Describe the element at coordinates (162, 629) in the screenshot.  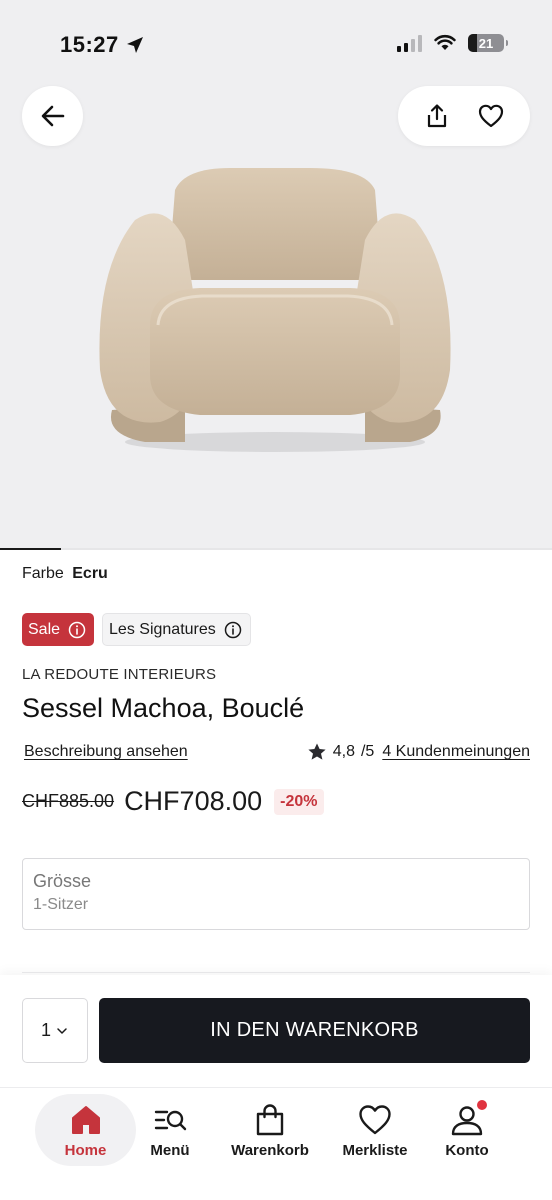
I see `signatures-badge-label: Les Signatures` at that location.